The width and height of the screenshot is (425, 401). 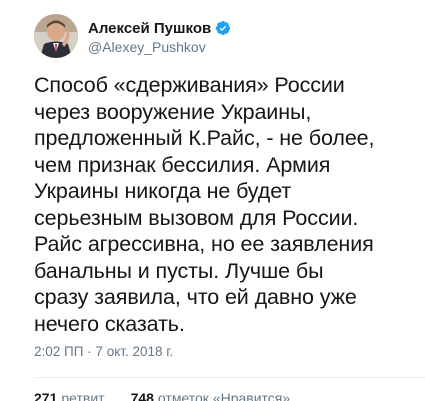 What do you see at coordinates (46, 395) in the screenshot?
I see `retweets-count: 271` at bounding box center [46, 395].